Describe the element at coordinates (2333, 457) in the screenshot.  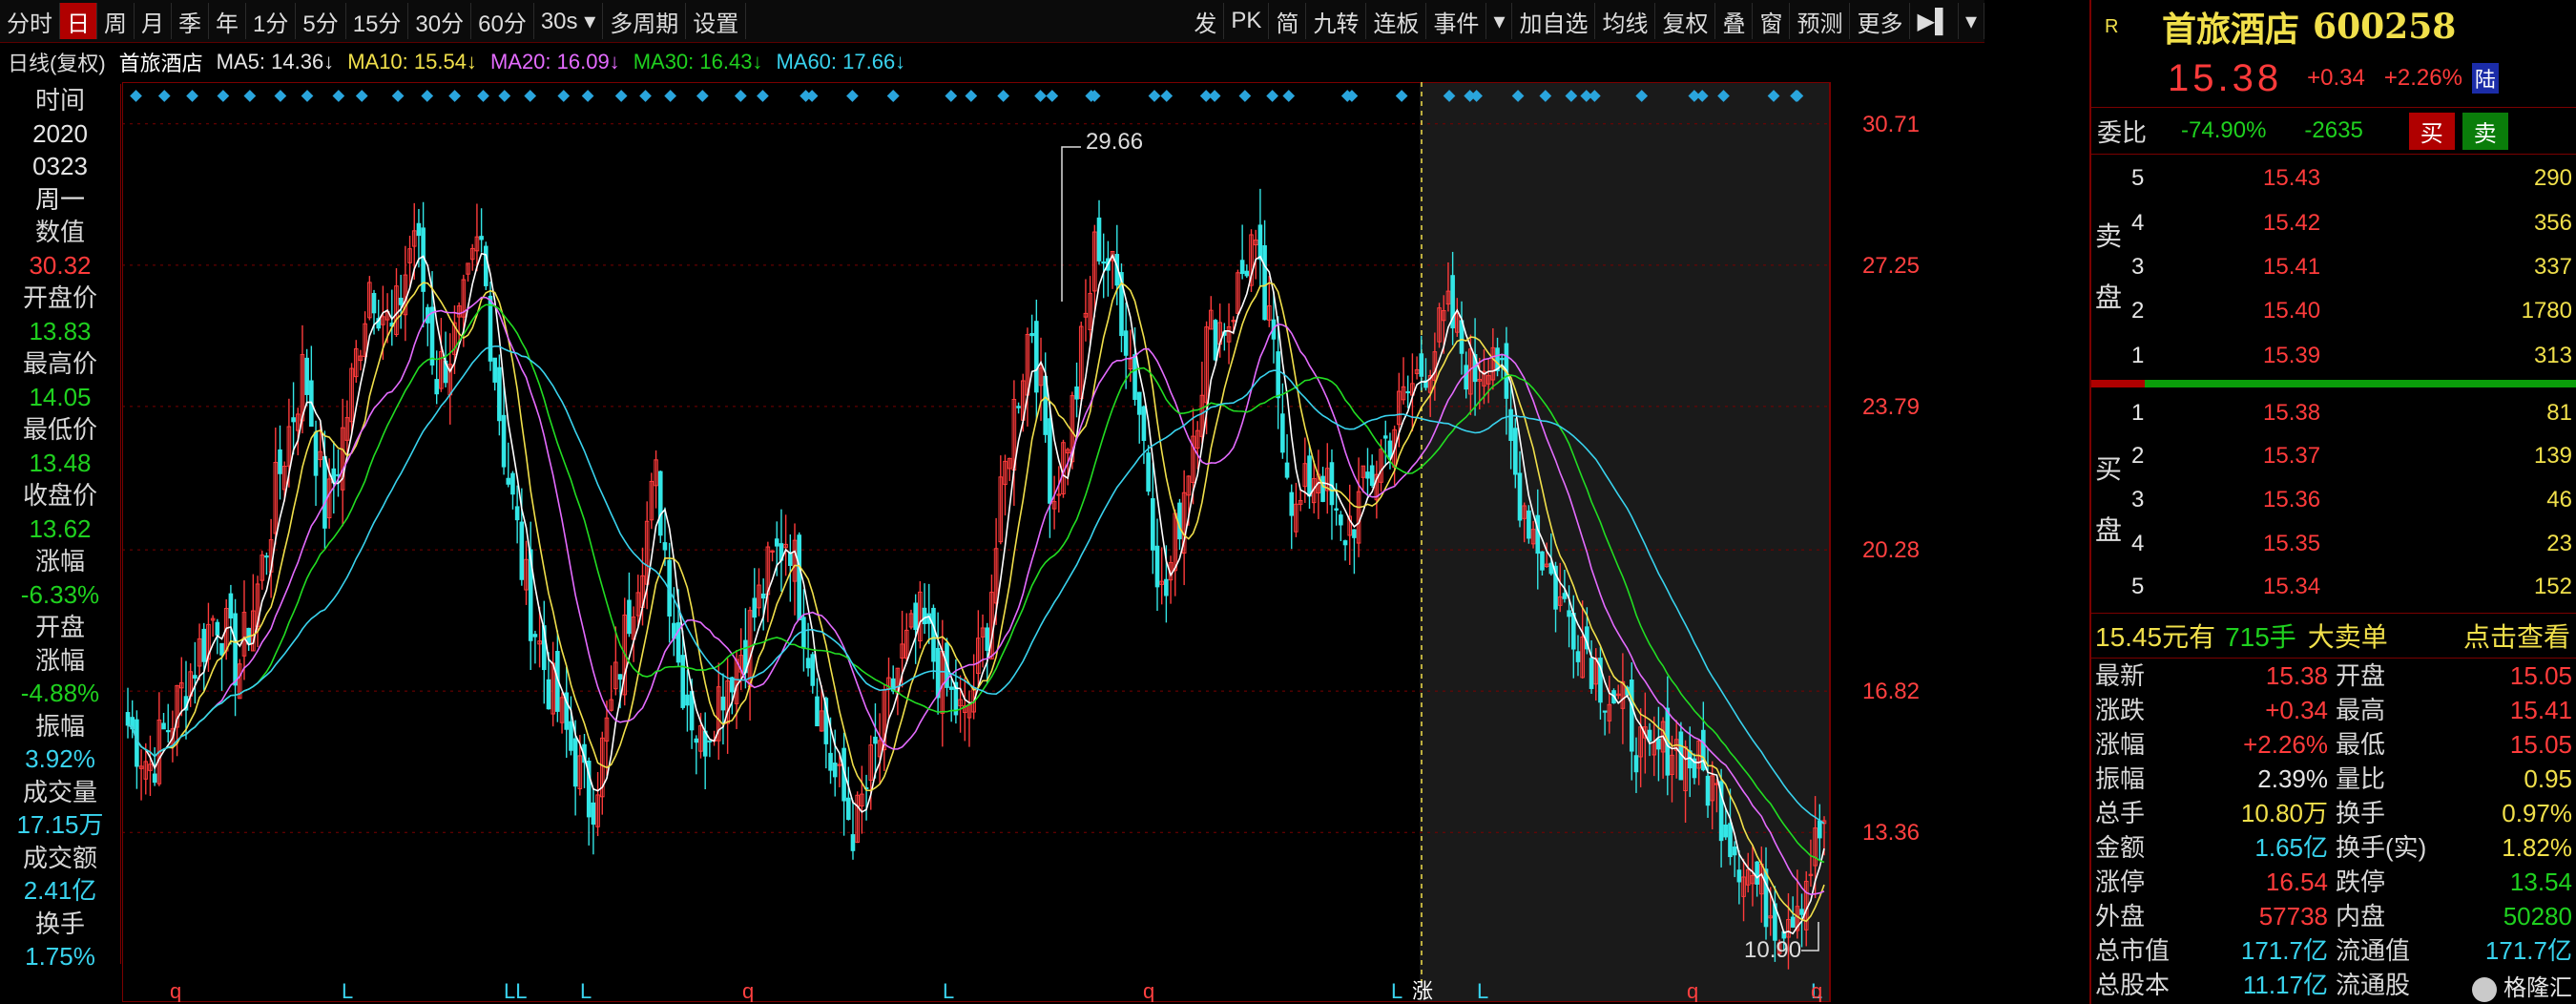
I see `book-row: 2 15.37 139` at that location.